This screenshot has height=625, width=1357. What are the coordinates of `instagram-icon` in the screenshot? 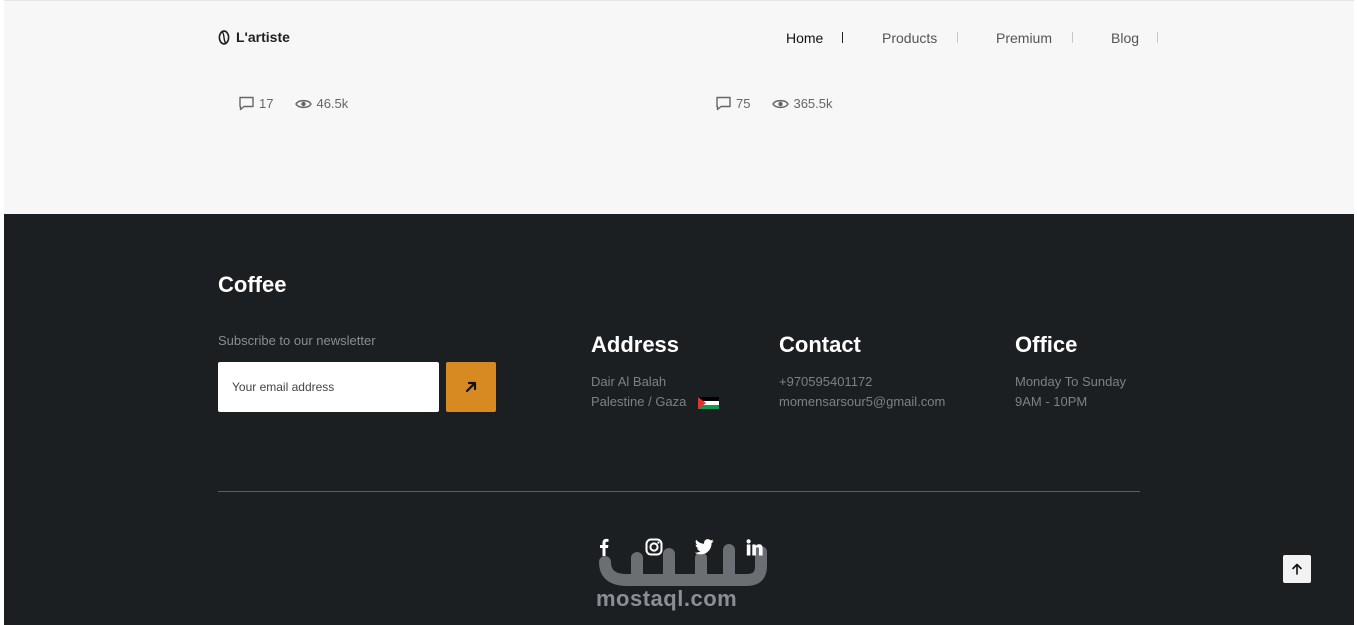 It's located at (654, 547).